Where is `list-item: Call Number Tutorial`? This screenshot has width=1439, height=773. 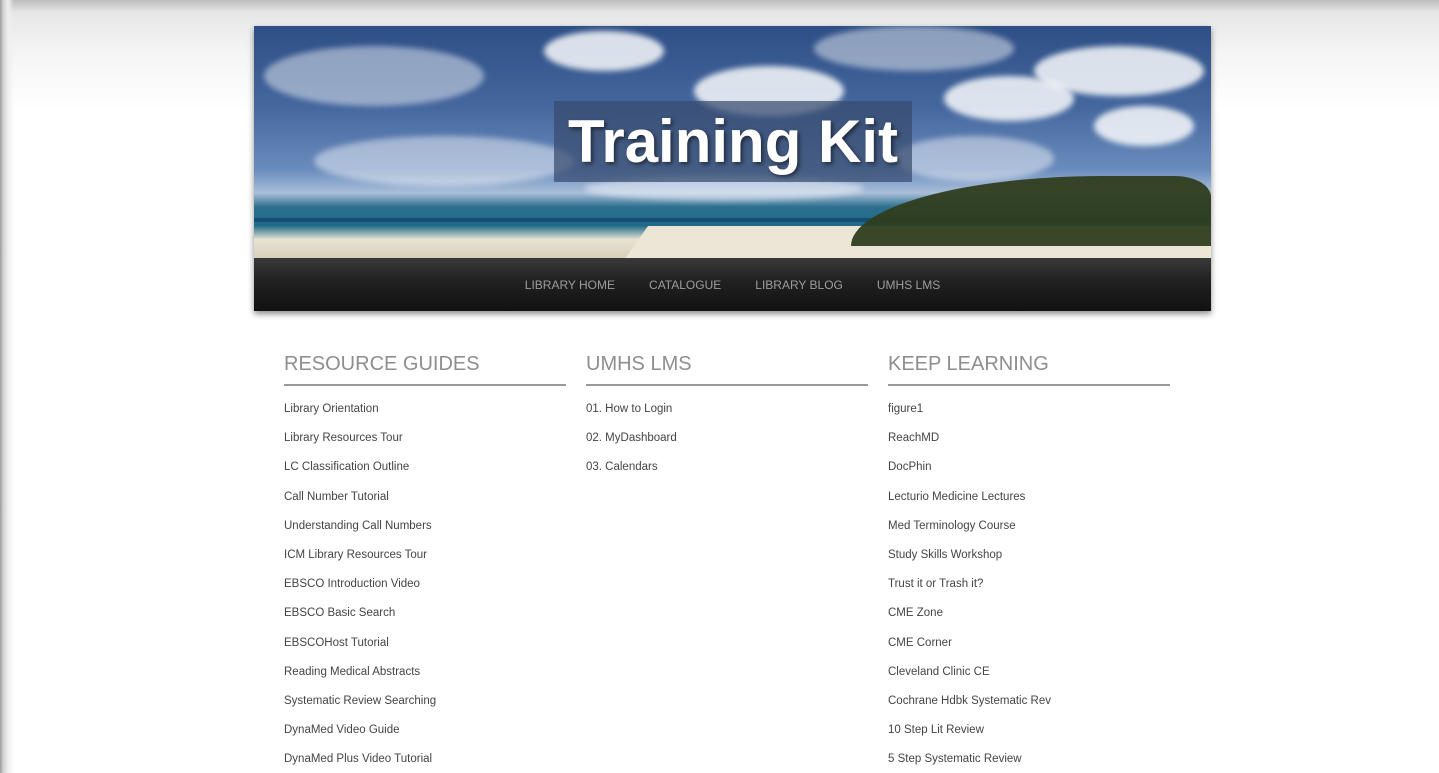 list-item: Call Number Tutorial is located at coordinates (425, 501).